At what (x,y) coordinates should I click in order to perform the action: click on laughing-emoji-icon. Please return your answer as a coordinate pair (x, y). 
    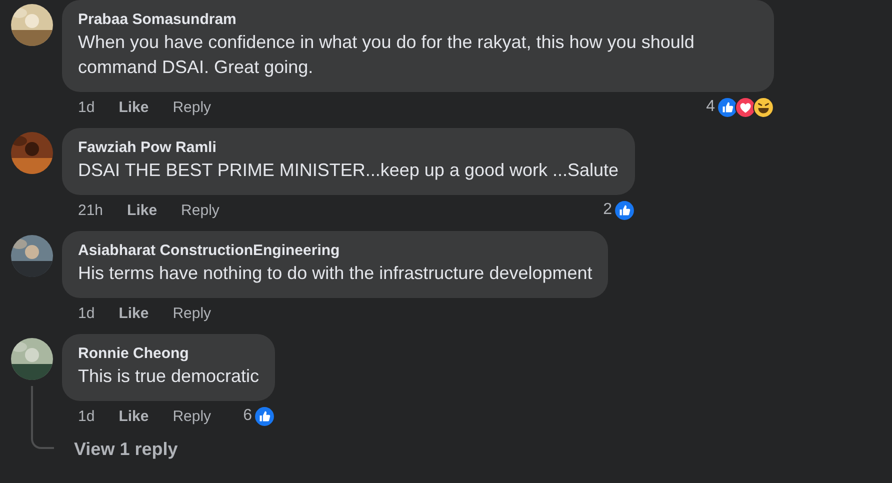
    Looking at the image, I should click on (763, 107).